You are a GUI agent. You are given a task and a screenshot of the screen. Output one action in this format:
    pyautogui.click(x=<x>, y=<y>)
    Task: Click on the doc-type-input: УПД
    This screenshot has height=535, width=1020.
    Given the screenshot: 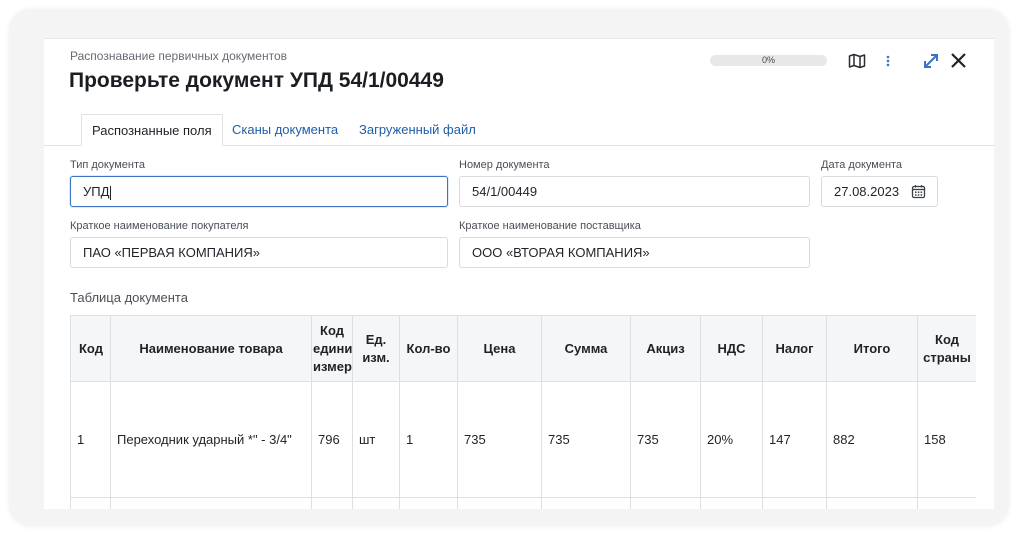 What is the action you would take?
    pyautogui.click(x=259, y=191)
    